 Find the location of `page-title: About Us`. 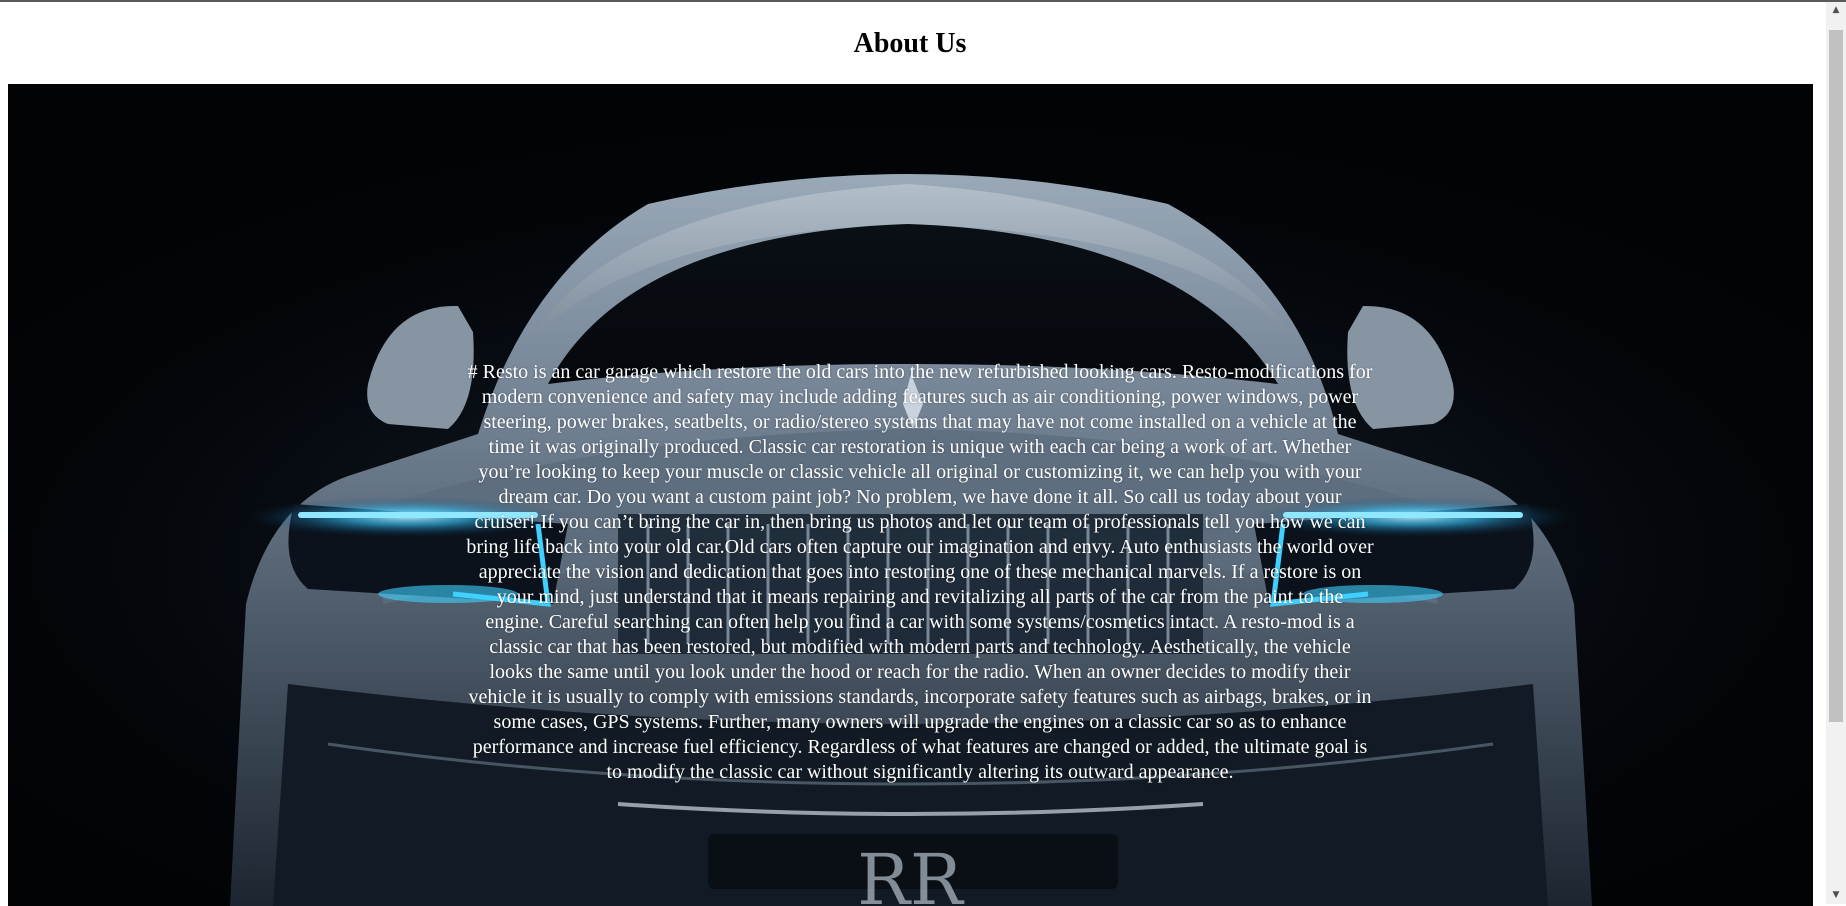

page-title: About Us is located at coordinates (910, 43).